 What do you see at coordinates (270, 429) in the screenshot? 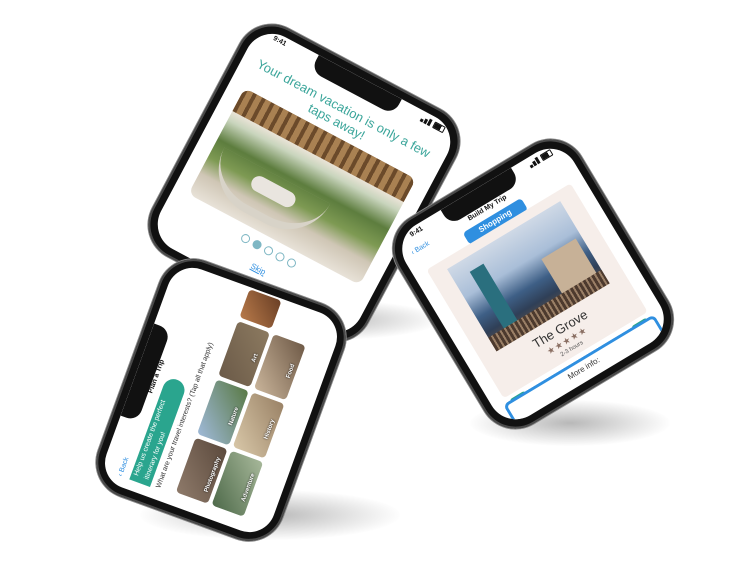
I see `interest-label: History` at bounding box center [270, 429].